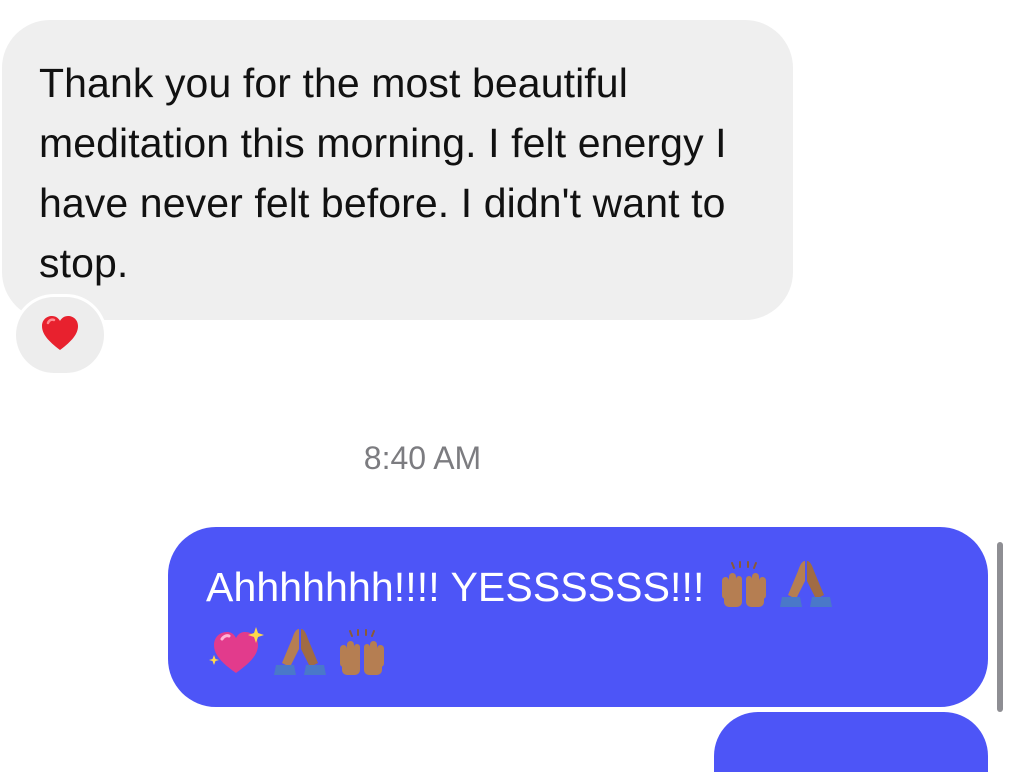 The image size is (1012, 772). I want to click on heart-icon, so click(60, 333).